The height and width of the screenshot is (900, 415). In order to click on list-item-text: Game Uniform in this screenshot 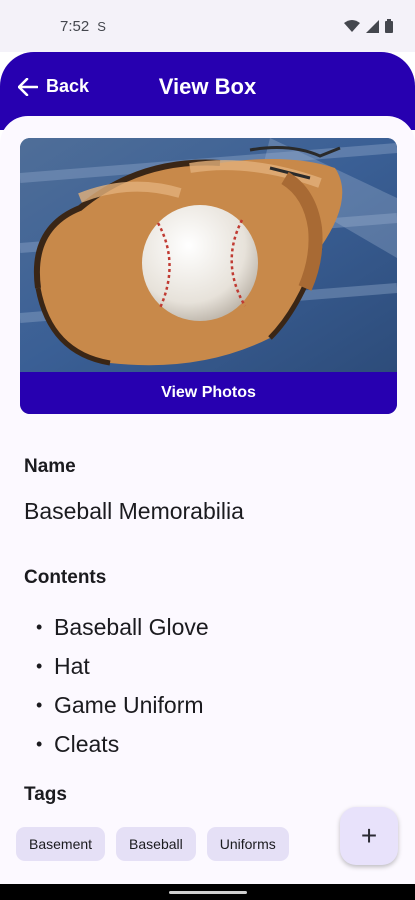, I will do `click(129, 705)`.